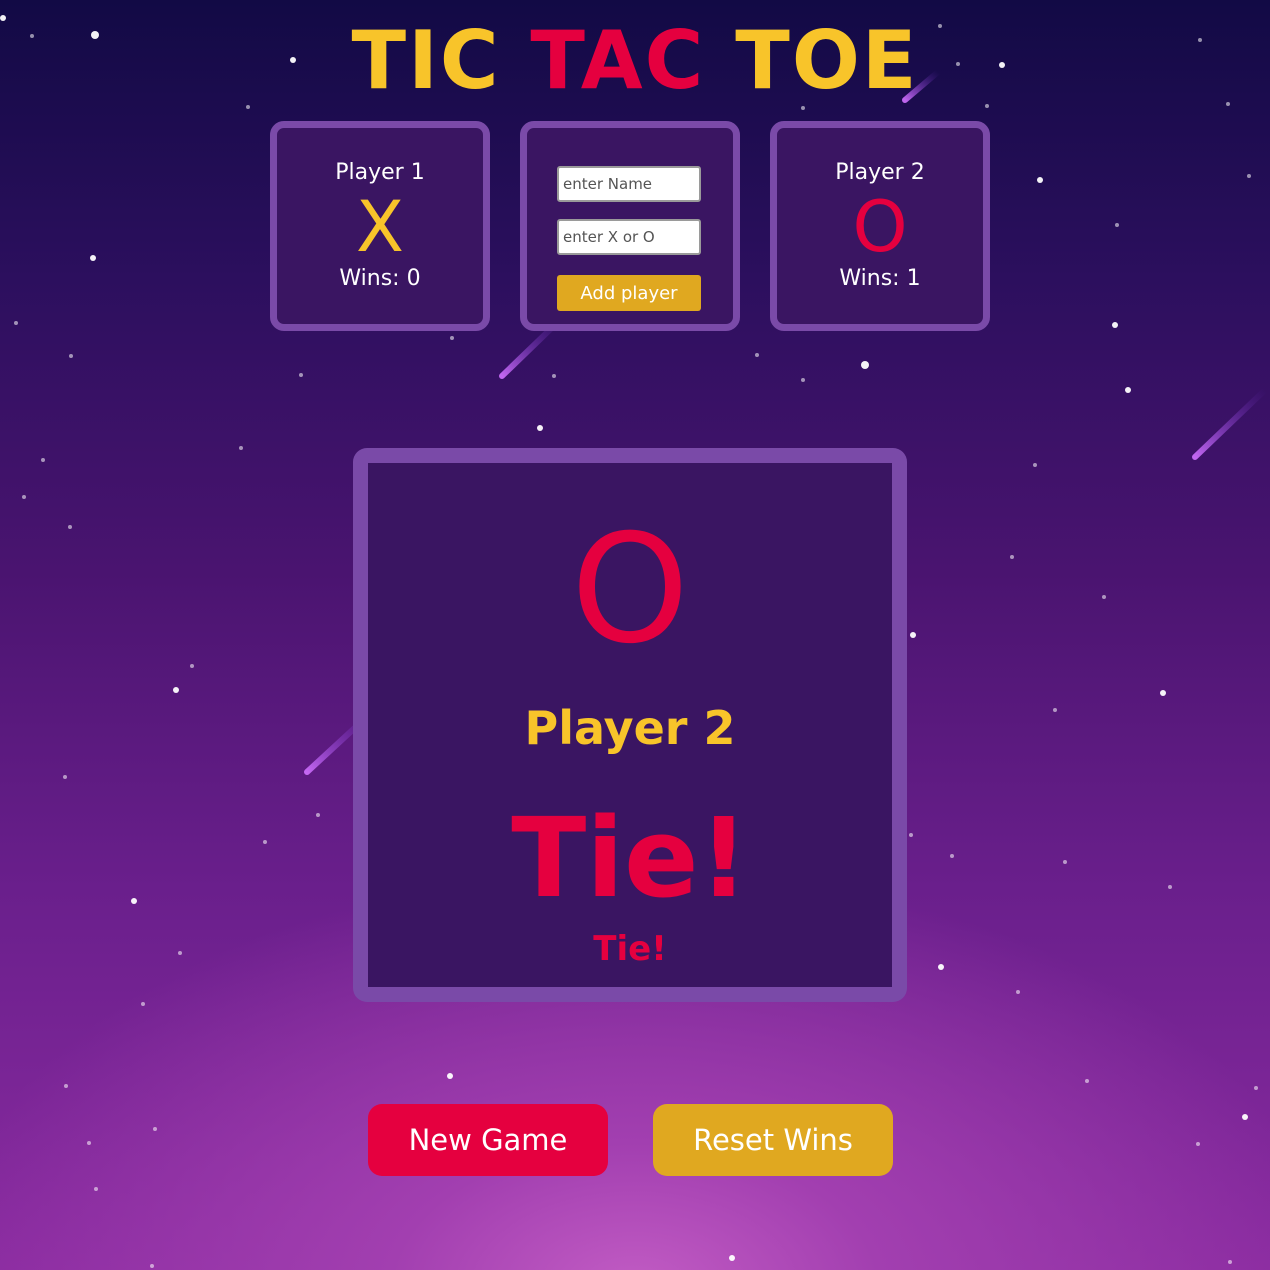  Describe the element at coordinates (1230, 423) in the screenshot. I see `shooting-star` at that location.